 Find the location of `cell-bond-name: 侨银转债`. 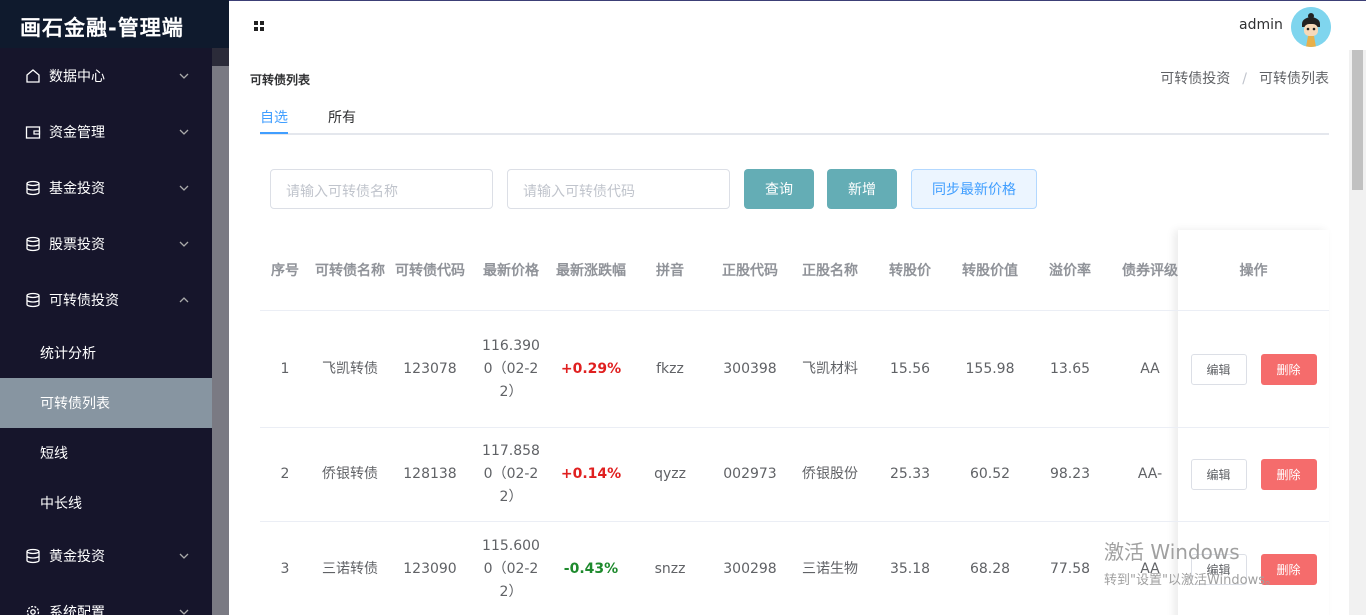

cell-bond-name: 侨银转债 is located at coordinates (350, 474).